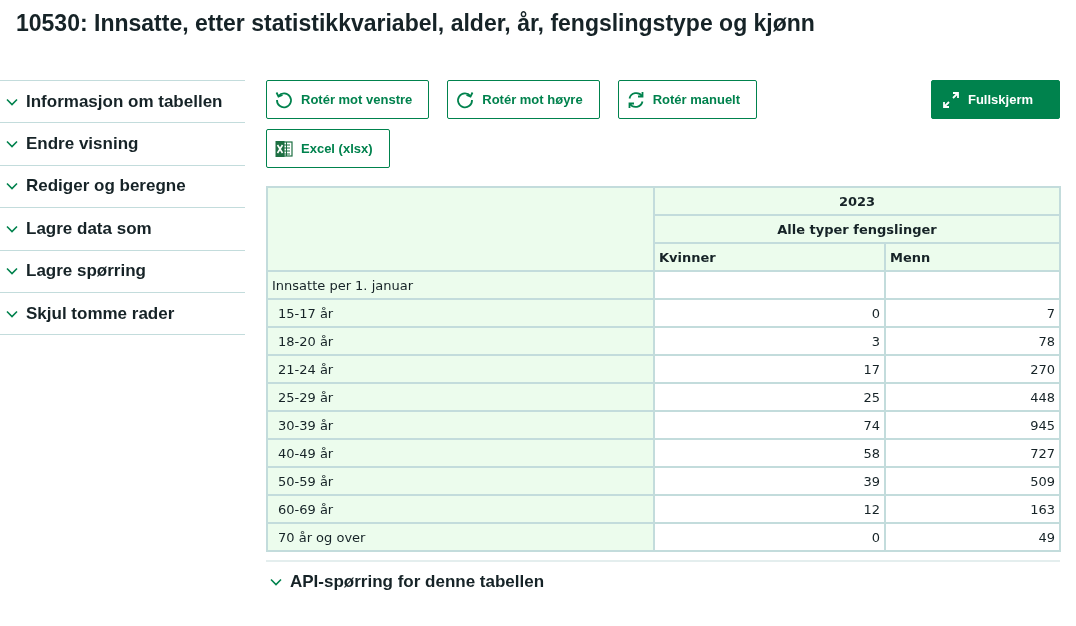 Image resolution: width=1076 pixels, height=626 pixels. I want to click on row-header: 50-59 år, so click(460, 481).